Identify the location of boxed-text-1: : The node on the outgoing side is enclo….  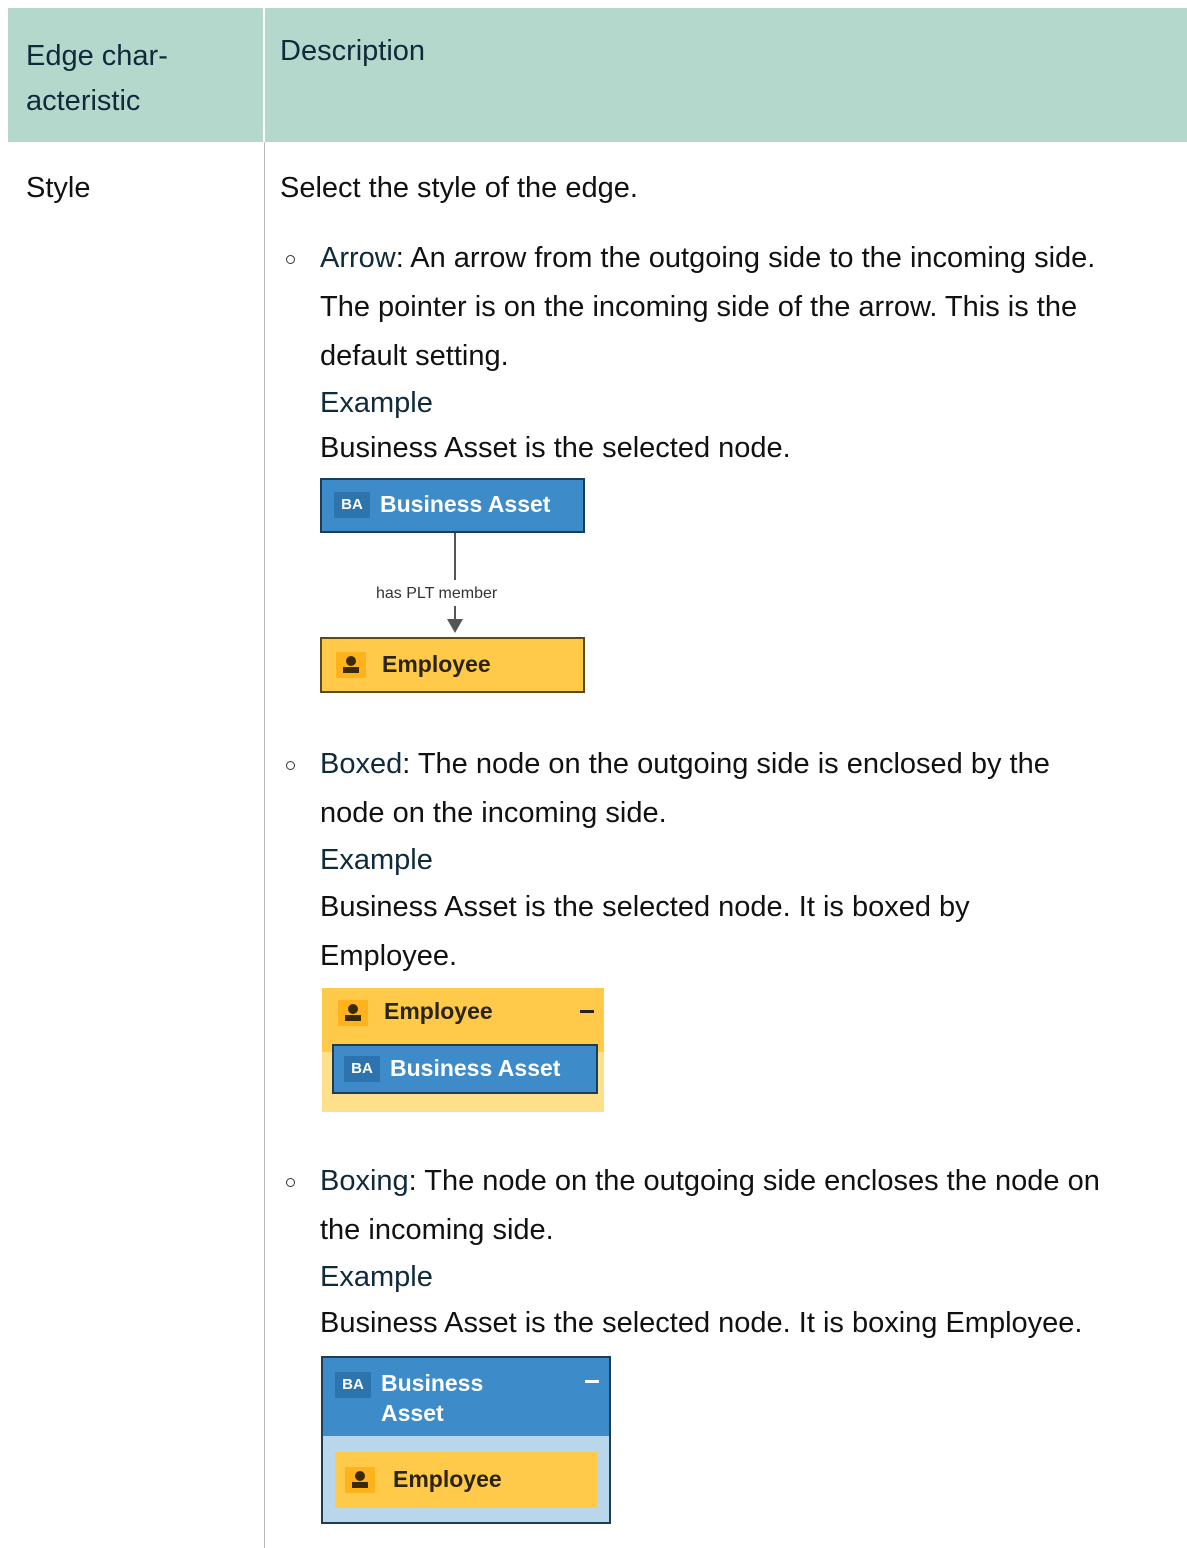
(726, 764).